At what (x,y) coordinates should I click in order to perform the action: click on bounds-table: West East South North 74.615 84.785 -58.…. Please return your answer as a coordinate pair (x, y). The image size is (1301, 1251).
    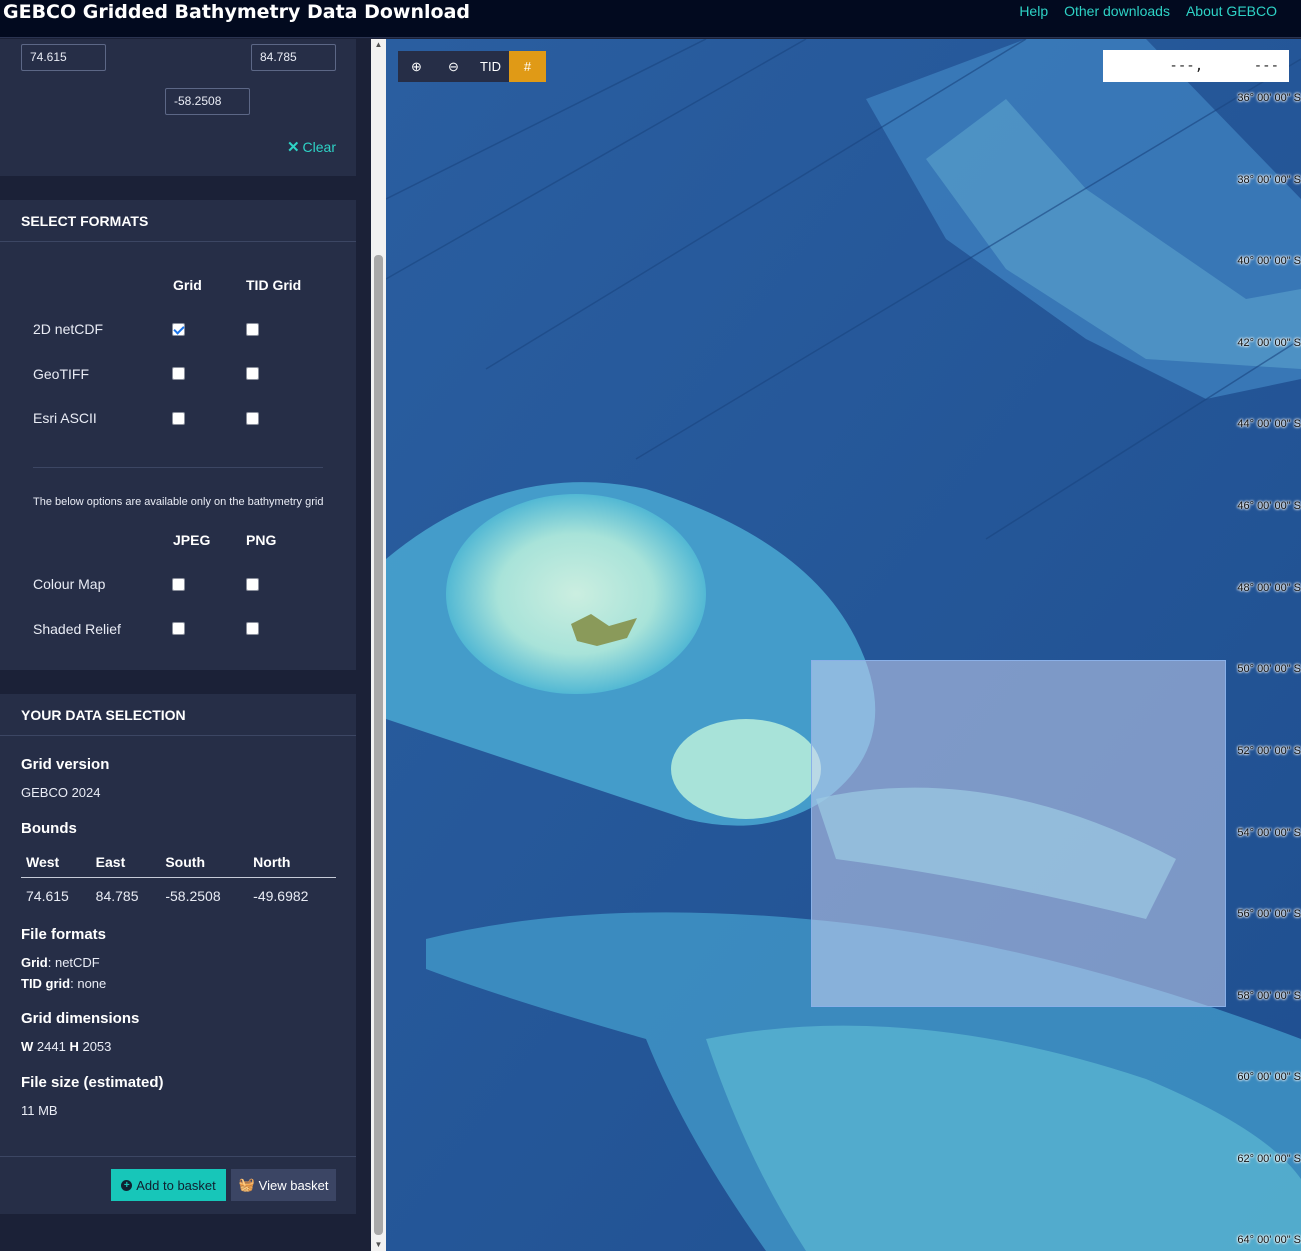
    Looking at the image, I should click on (178, 875).